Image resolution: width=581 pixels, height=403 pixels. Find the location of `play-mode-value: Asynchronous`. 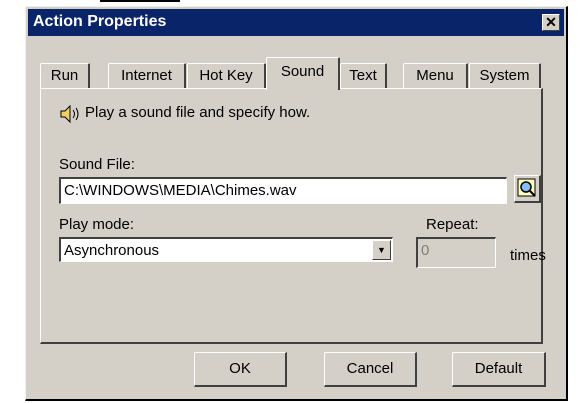

play-mode-value: Asynchronous is located at coordinates (112, 250).